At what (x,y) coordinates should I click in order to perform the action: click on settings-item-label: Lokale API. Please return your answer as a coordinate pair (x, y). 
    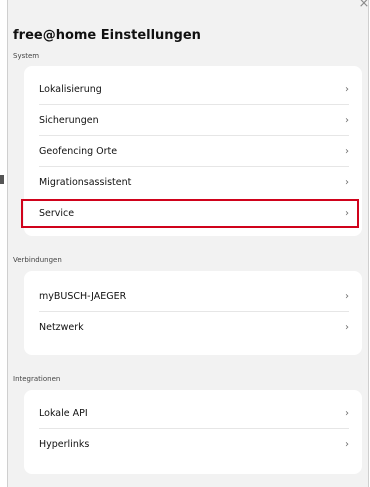
    Looking at the image, I should click on (63, 413).